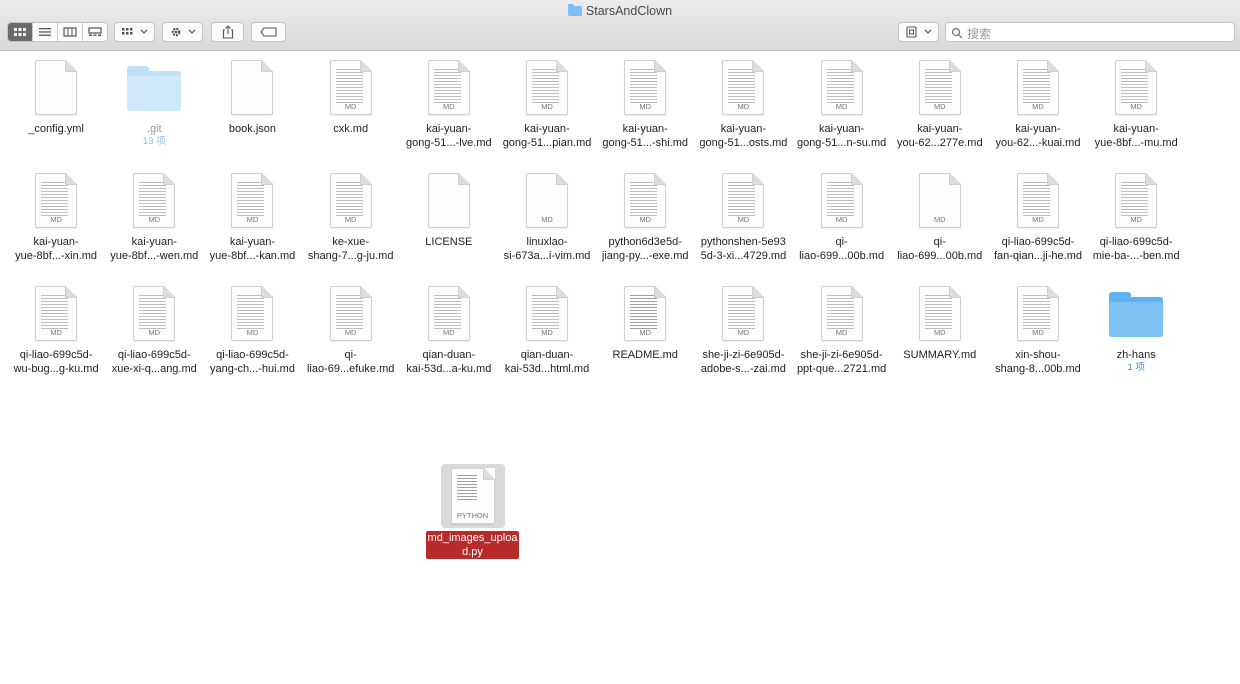 The width and height of the screenshot is (1240, 684). Describe the element at coordinates (547, 143) in the screenshot. I see `file-name-line: gong-51...pian.md` at that location.